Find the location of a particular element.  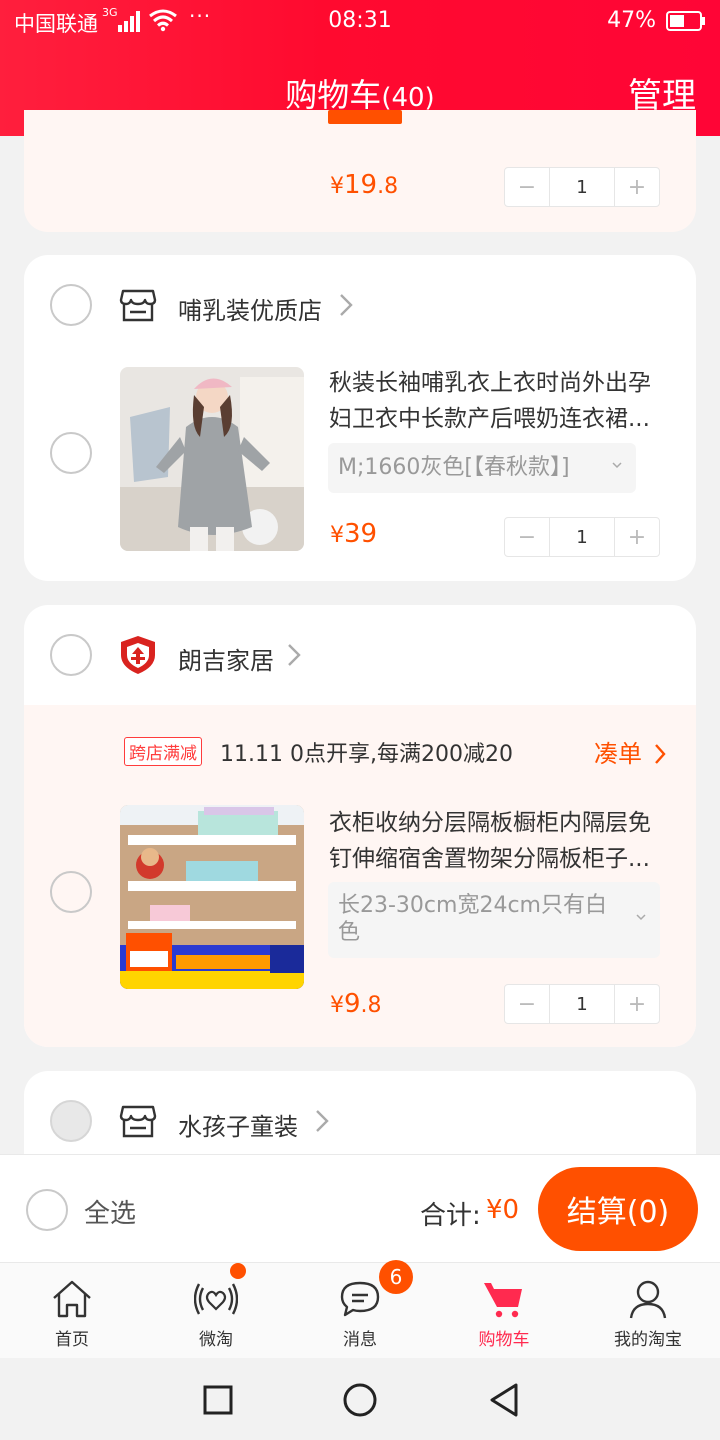

add-on-link: 凑单 is located at coordinates (630, 751).